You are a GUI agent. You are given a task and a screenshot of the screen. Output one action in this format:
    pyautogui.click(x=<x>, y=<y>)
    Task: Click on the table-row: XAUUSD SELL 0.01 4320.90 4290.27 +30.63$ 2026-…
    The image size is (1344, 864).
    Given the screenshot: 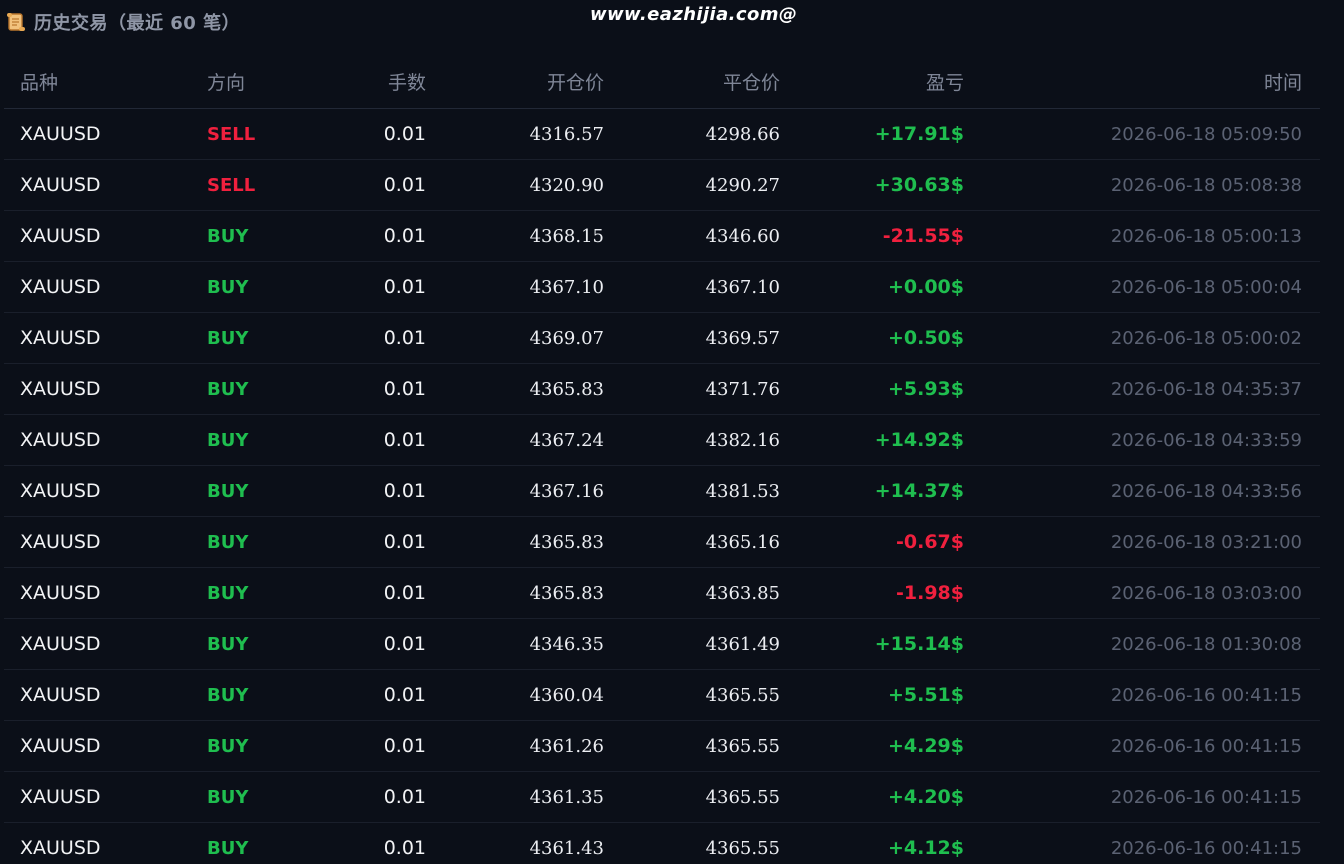 What is the action you would take?
    pyautogui.click(x=662, y=185)
    